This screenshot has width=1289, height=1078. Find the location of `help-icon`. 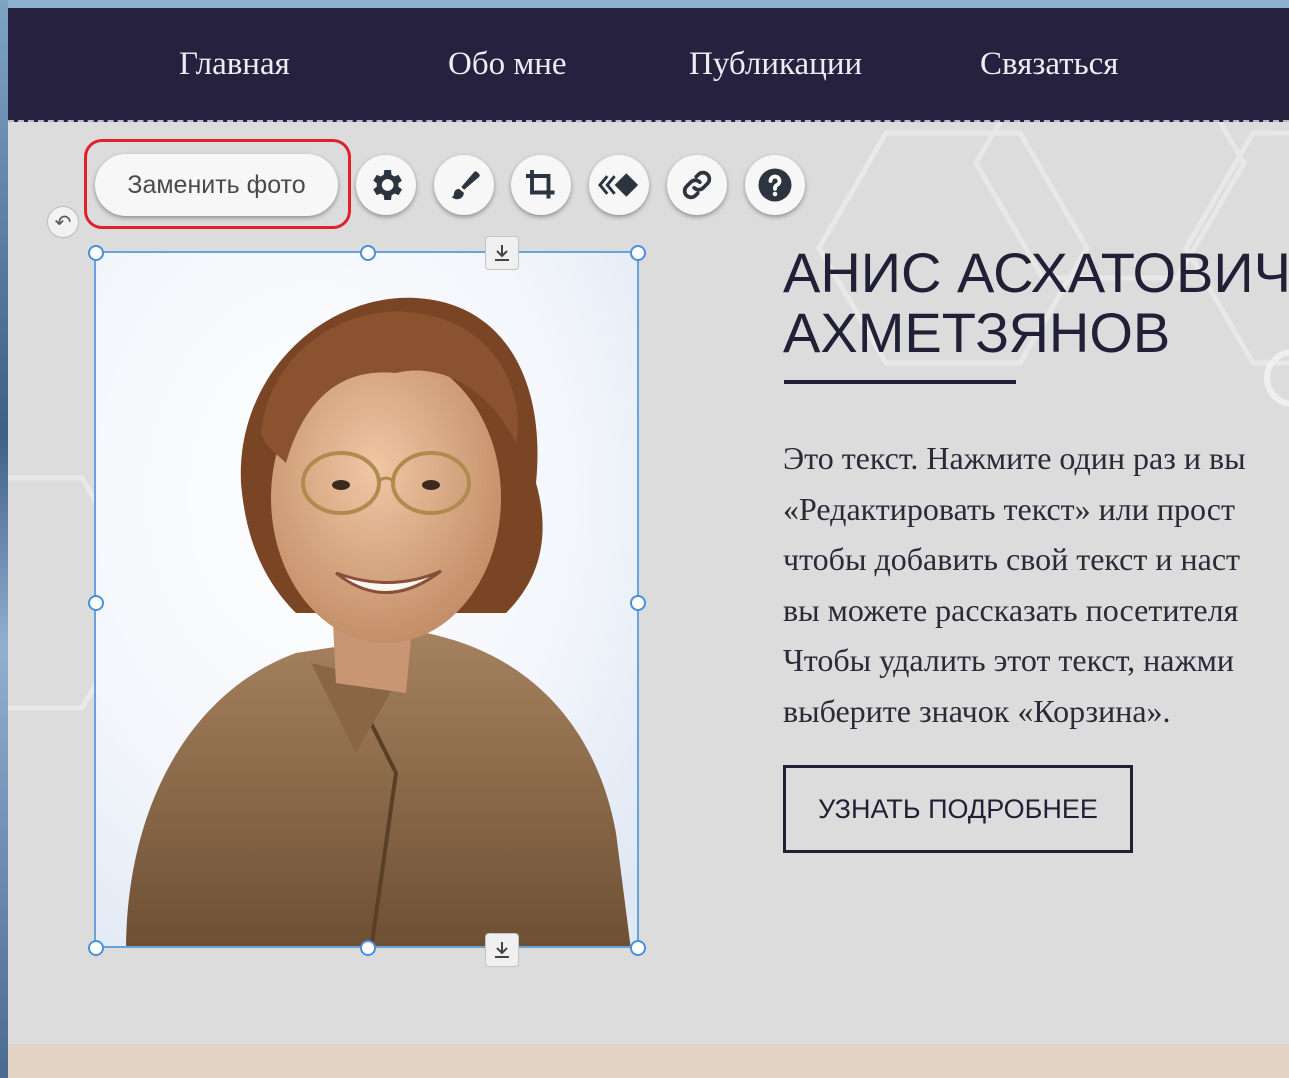

help-icon is located at coordinates (775, 185).